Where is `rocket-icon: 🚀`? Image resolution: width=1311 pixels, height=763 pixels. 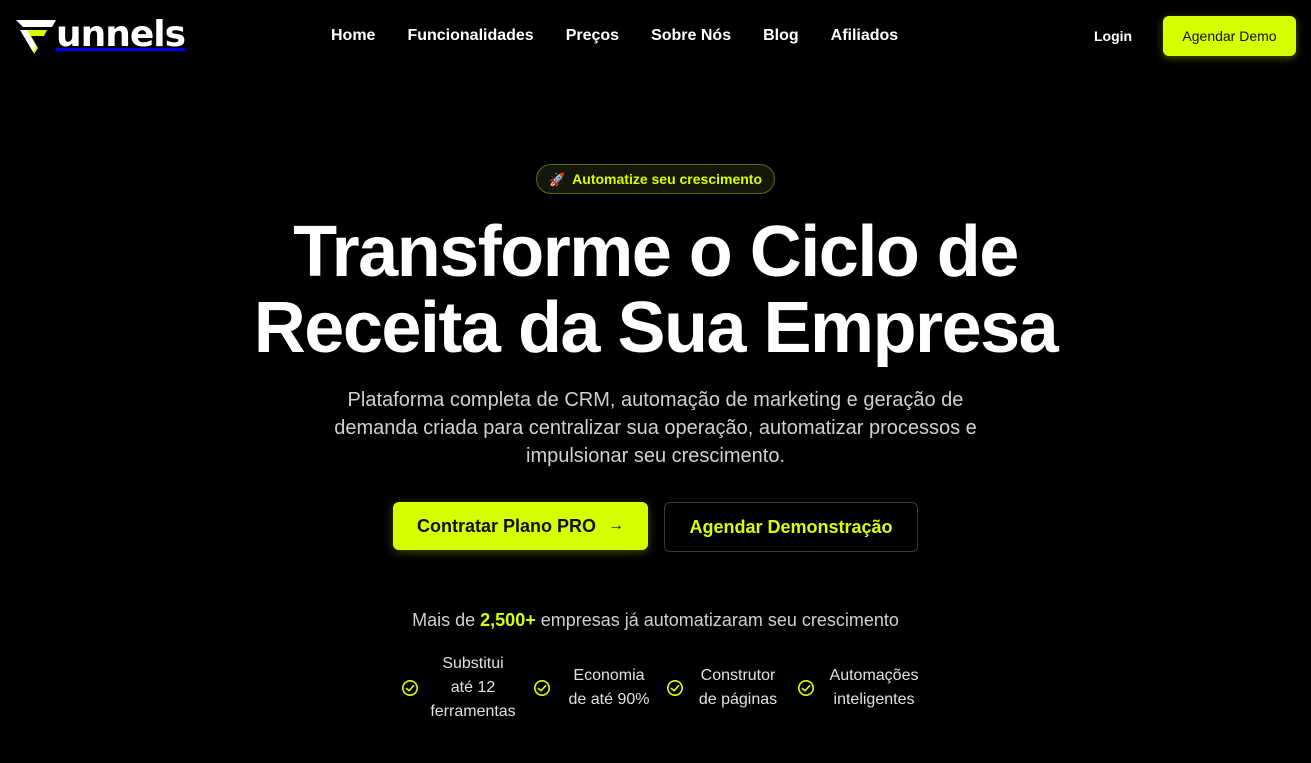 rocket-icon: 🚀 is located at coordinates (557, 179).